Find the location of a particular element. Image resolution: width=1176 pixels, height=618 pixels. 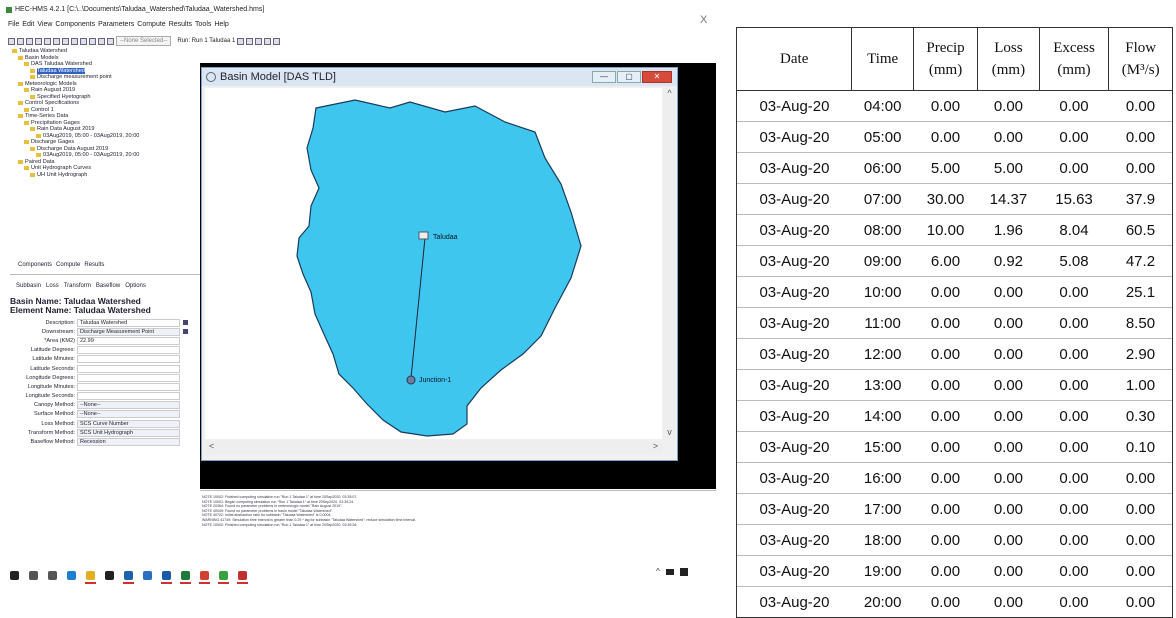

tab-loss: Loss is located at coordinates (52, 286).